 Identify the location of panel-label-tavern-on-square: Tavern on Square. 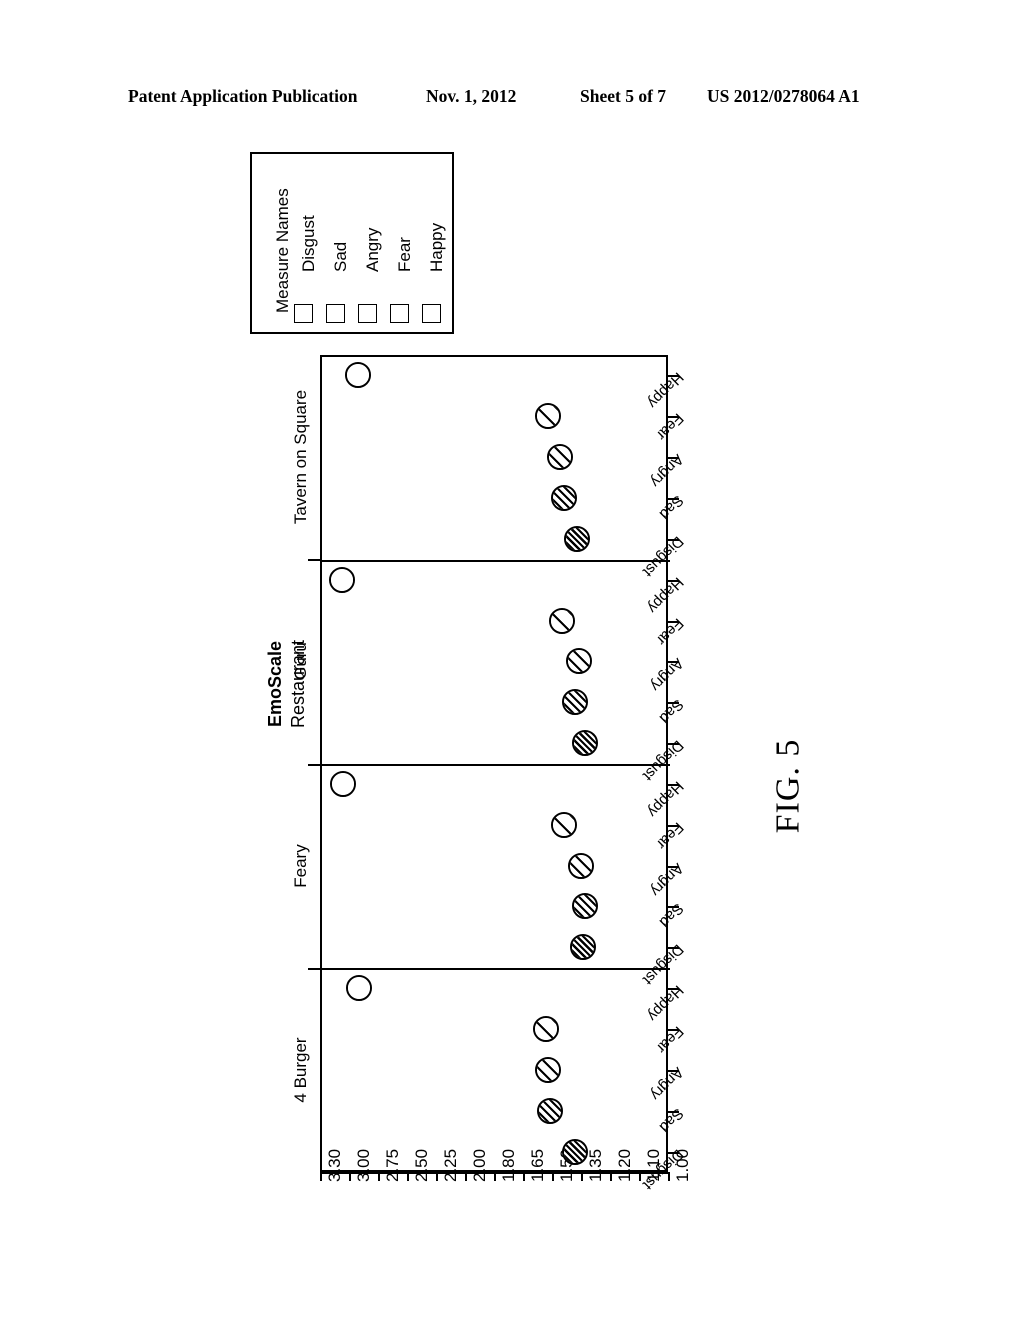
(300, 457).